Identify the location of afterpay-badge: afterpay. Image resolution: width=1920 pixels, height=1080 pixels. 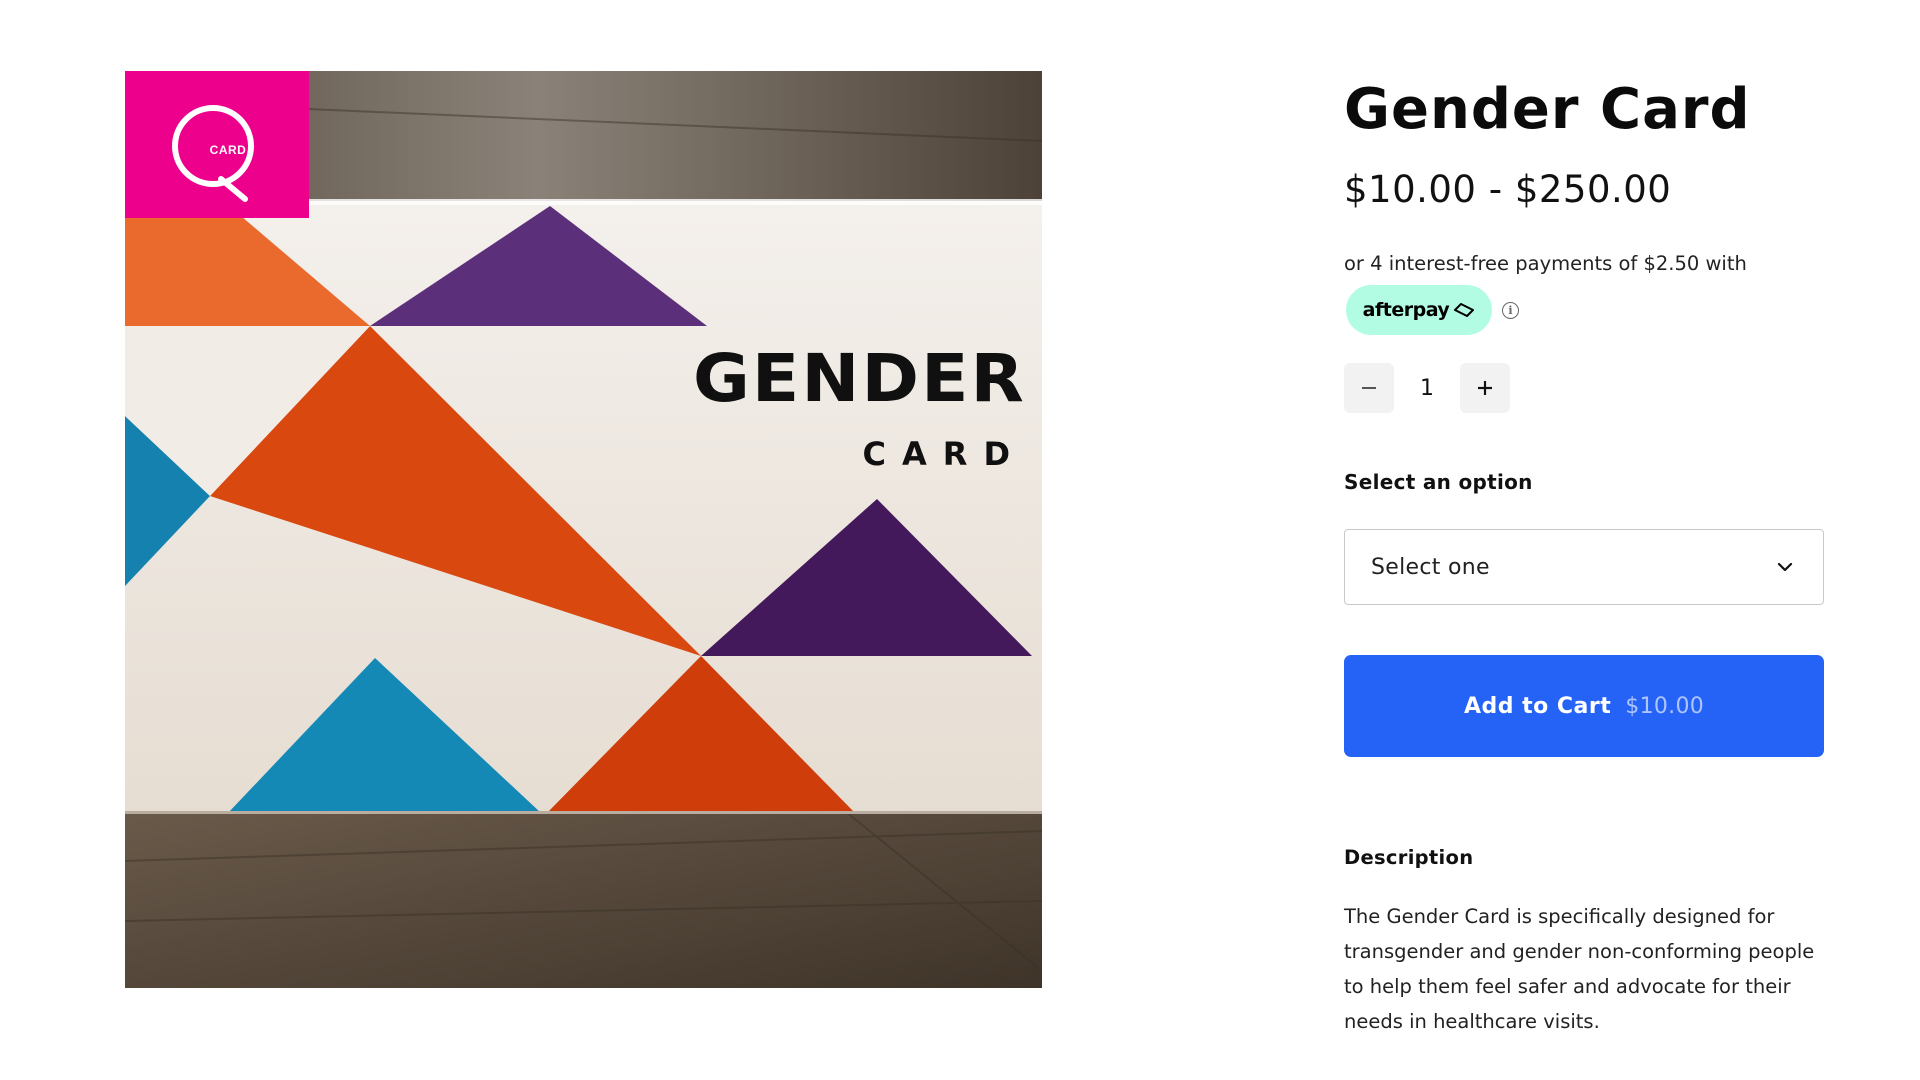
(1419, 310).